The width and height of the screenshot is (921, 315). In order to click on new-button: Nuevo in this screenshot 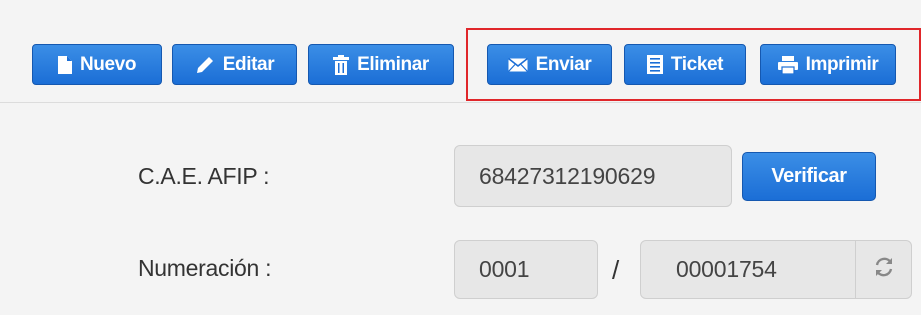, I will do `click(97, 64)`.